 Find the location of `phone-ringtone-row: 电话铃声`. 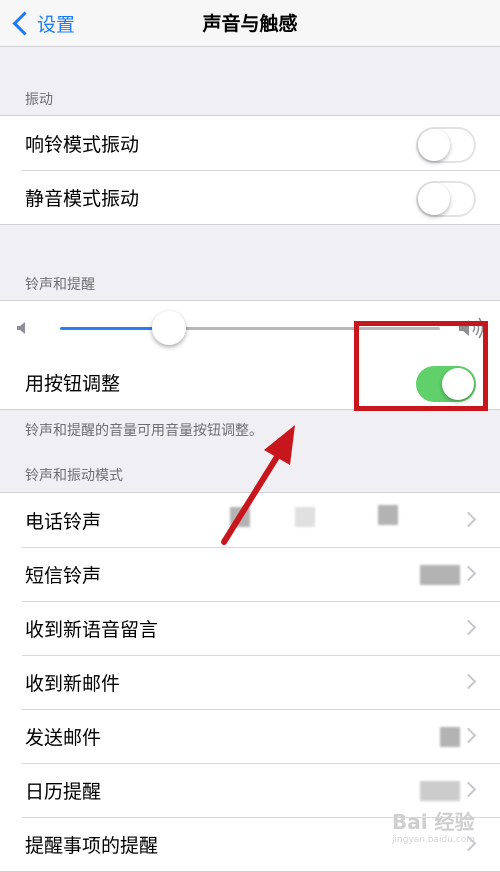

phone-ringtone-row: 电话铃声 is located at coordinates (250, 520).